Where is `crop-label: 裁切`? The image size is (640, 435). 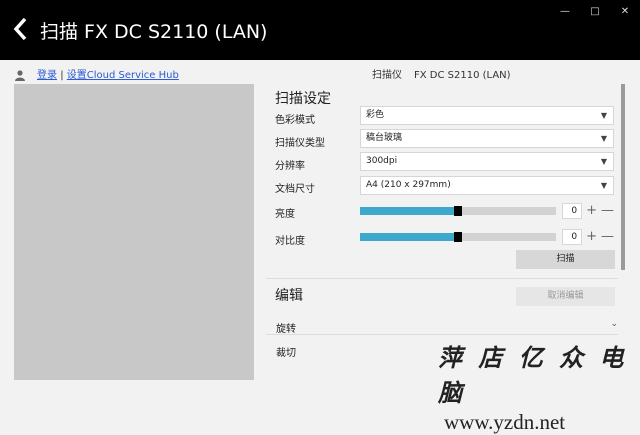
crop-label: 裁切 is located at coordinates (286, 353).